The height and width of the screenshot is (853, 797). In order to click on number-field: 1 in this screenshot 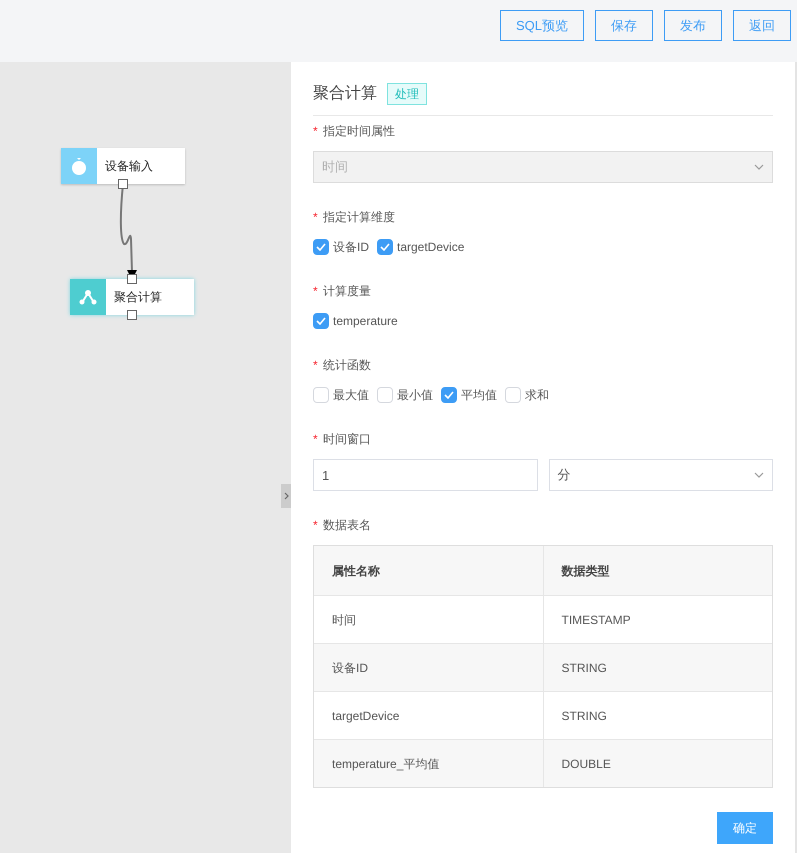, I will do `click(425, 475)`.